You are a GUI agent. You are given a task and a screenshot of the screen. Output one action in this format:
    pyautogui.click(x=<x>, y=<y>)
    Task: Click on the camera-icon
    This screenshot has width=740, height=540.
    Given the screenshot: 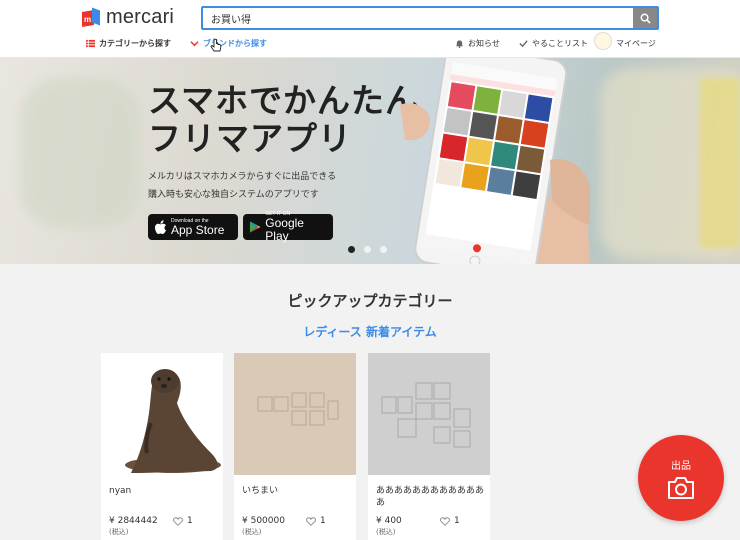 What is the action you would take?
    pyautogui.click(x=681, y=487)
    